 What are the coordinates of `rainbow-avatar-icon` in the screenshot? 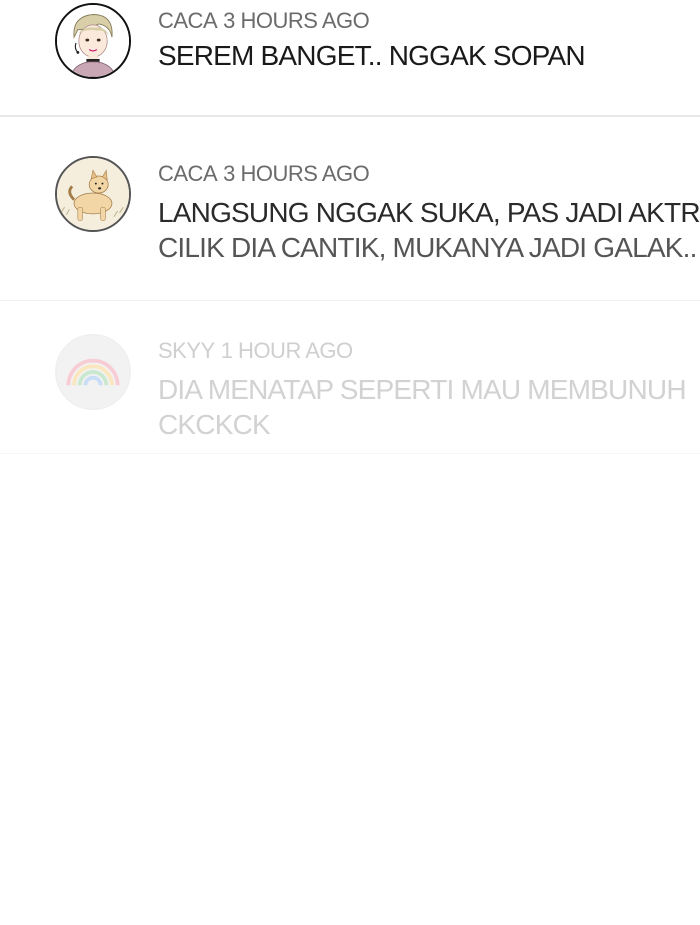 It's located at (93, 372).